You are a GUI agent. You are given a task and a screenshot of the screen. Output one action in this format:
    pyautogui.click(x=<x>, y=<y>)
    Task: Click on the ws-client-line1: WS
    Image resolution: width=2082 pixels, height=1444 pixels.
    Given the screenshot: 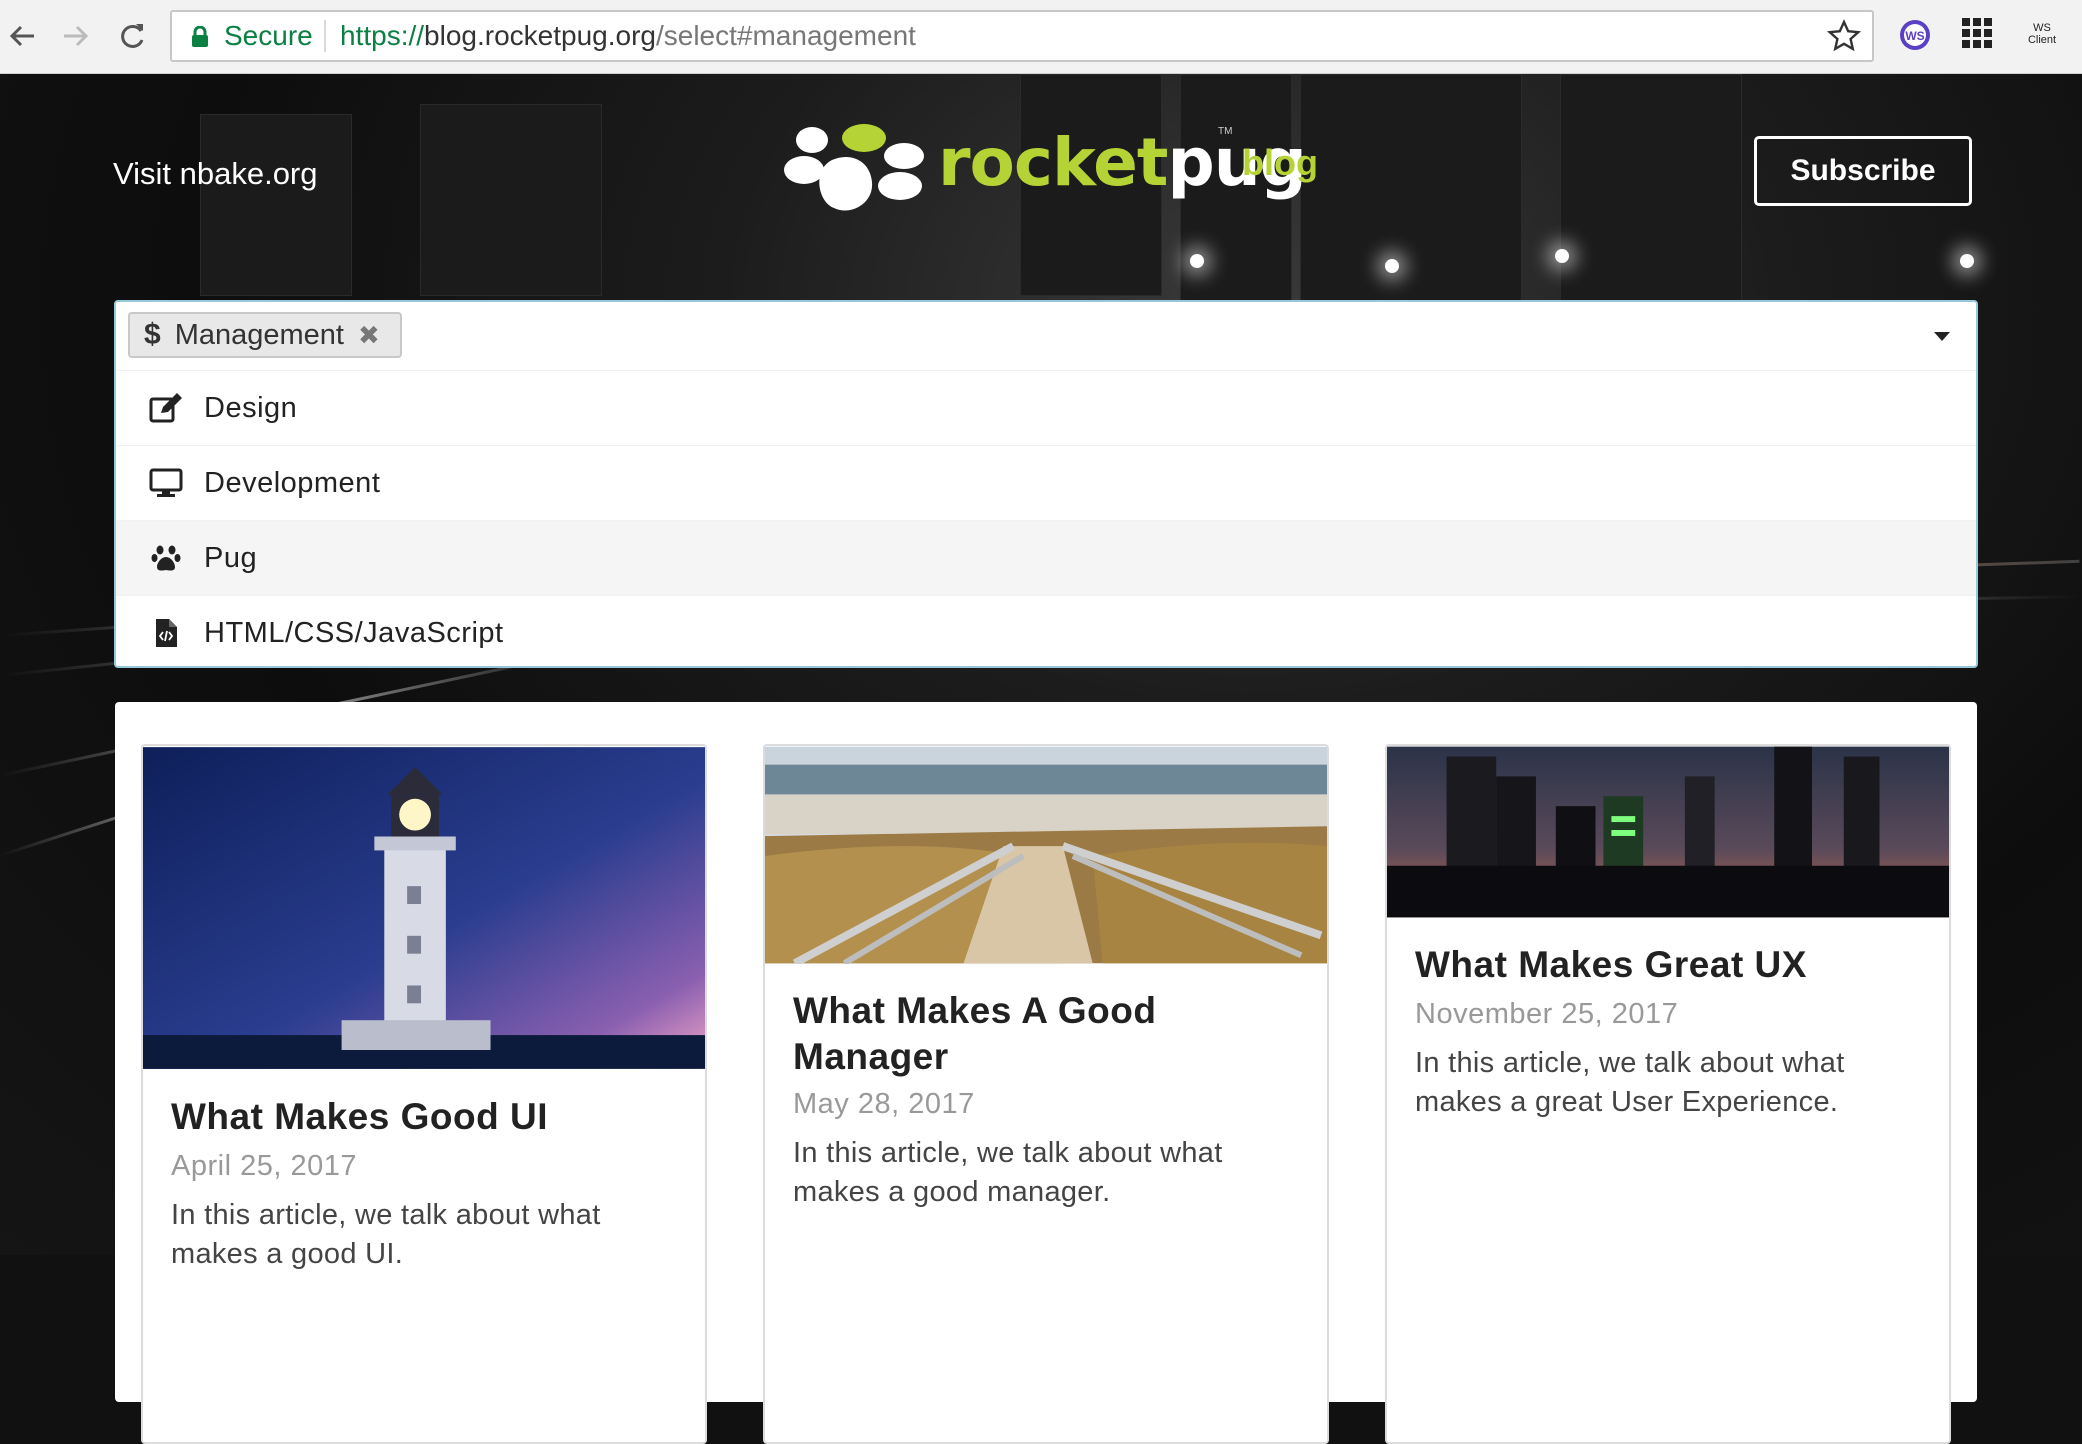 What is the action you would take?
    pyautogui.click(x=2042, y=28)
    